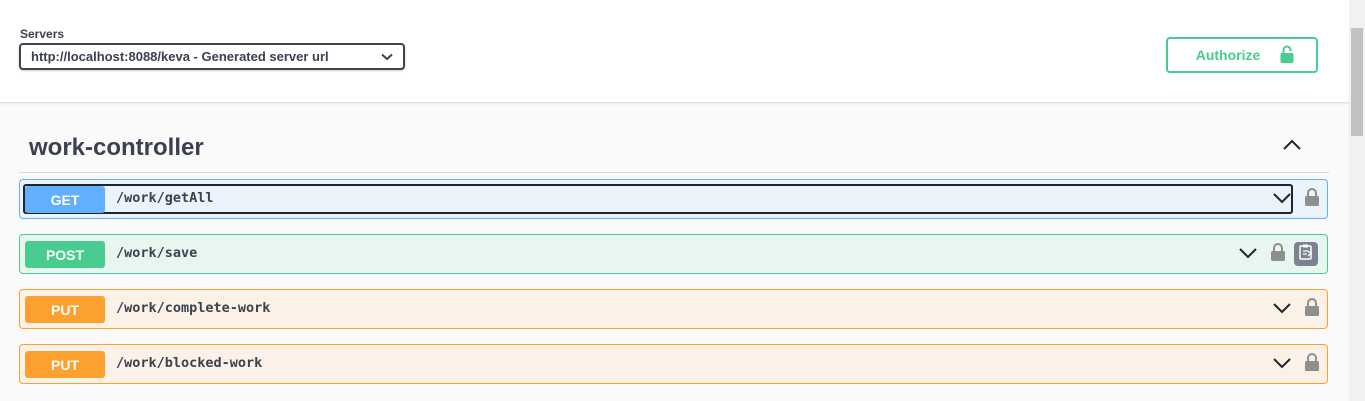 This screenshot has width=1365, height=401. I want to click on chevron-up-icon, so click(1292, 147).